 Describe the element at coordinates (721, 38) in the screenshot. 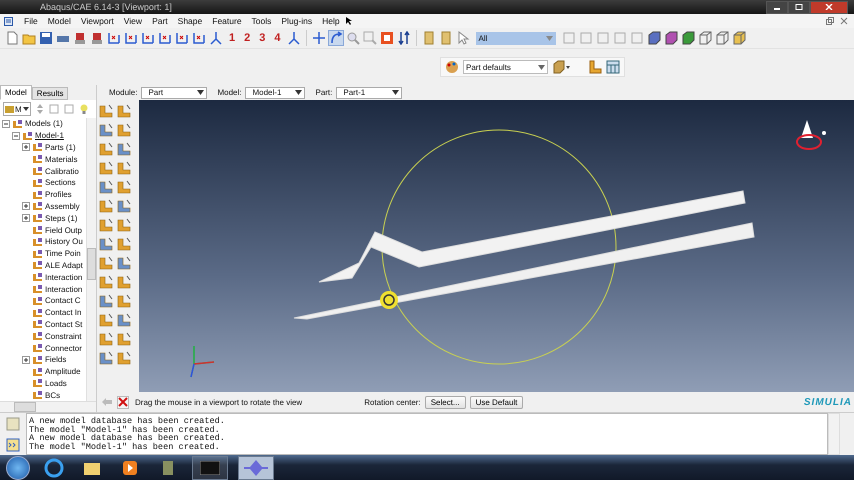

I see `cube-icon` at that location.